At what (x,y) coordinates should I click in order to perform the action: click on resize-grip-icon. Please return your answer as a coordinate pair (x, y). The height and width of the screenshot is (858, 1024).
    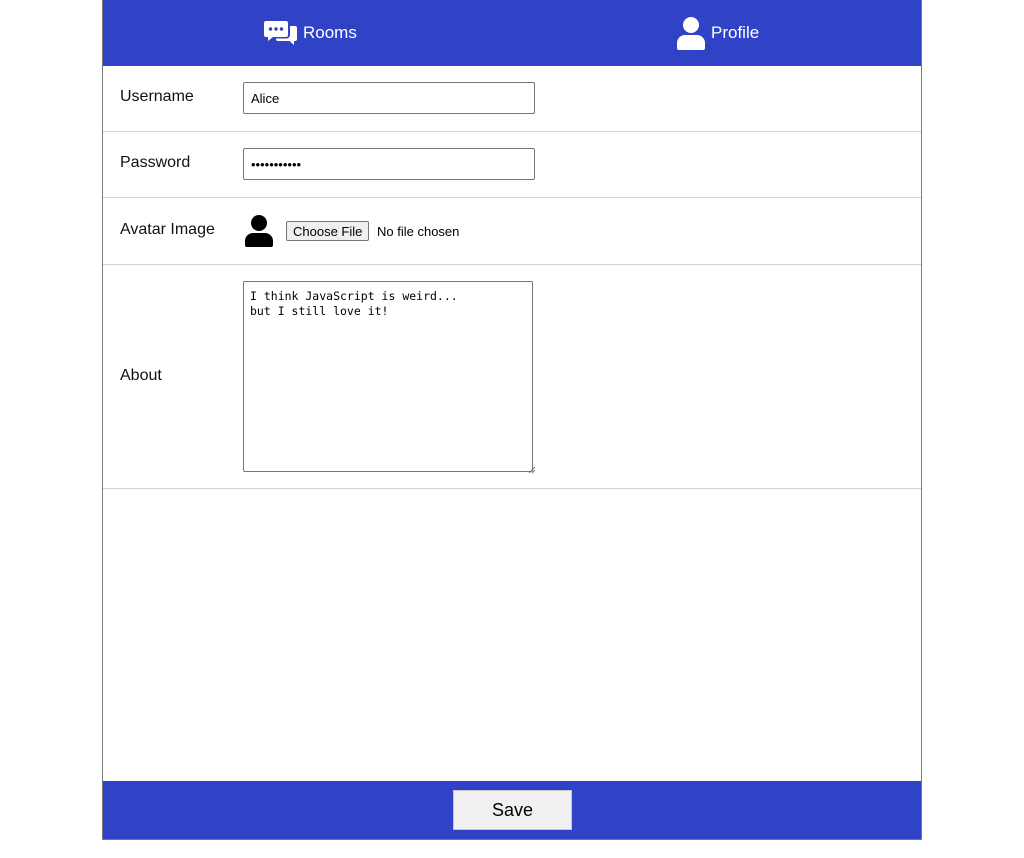
    Looking at the image, I should click on (532, 470).